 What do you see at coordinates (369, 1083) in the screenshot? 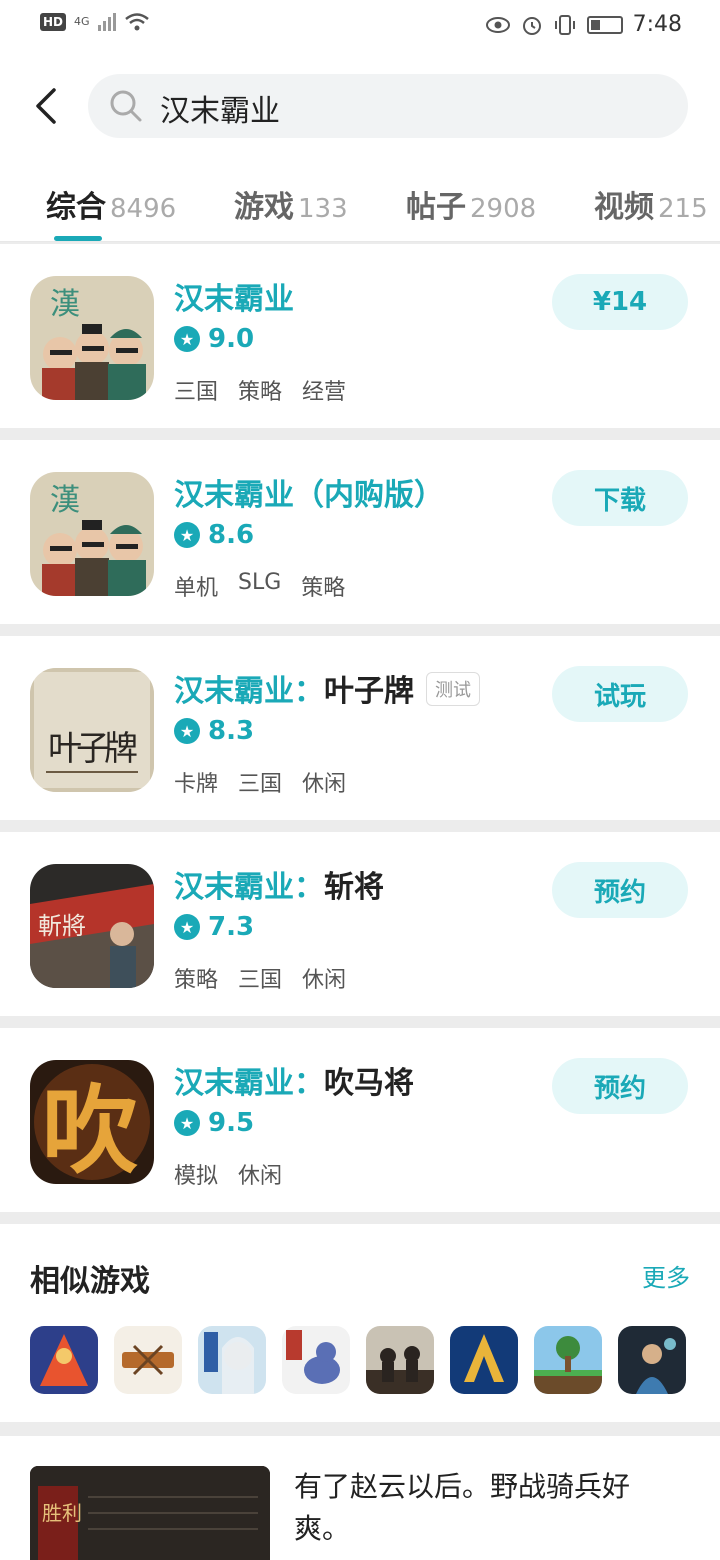
I see `game-subtitle: 吹马将` at bounding box center [369, 1083].